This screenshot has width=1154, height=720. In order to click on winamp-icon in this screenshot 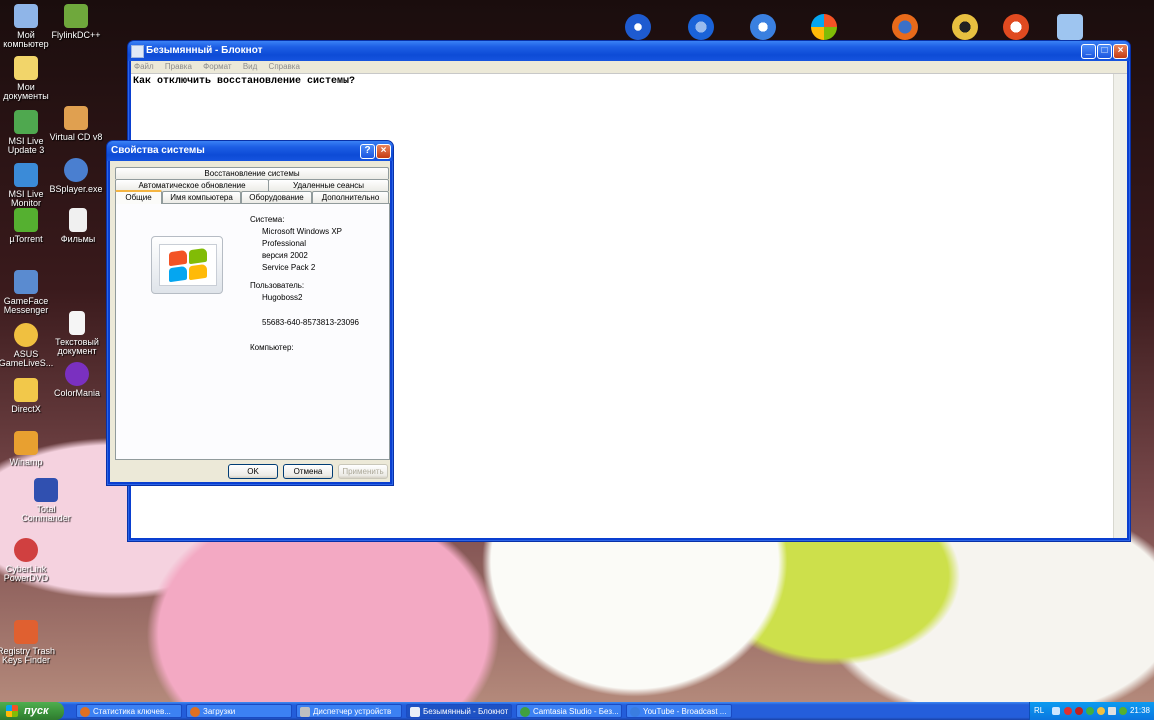, I will do `click(26, 443)`.